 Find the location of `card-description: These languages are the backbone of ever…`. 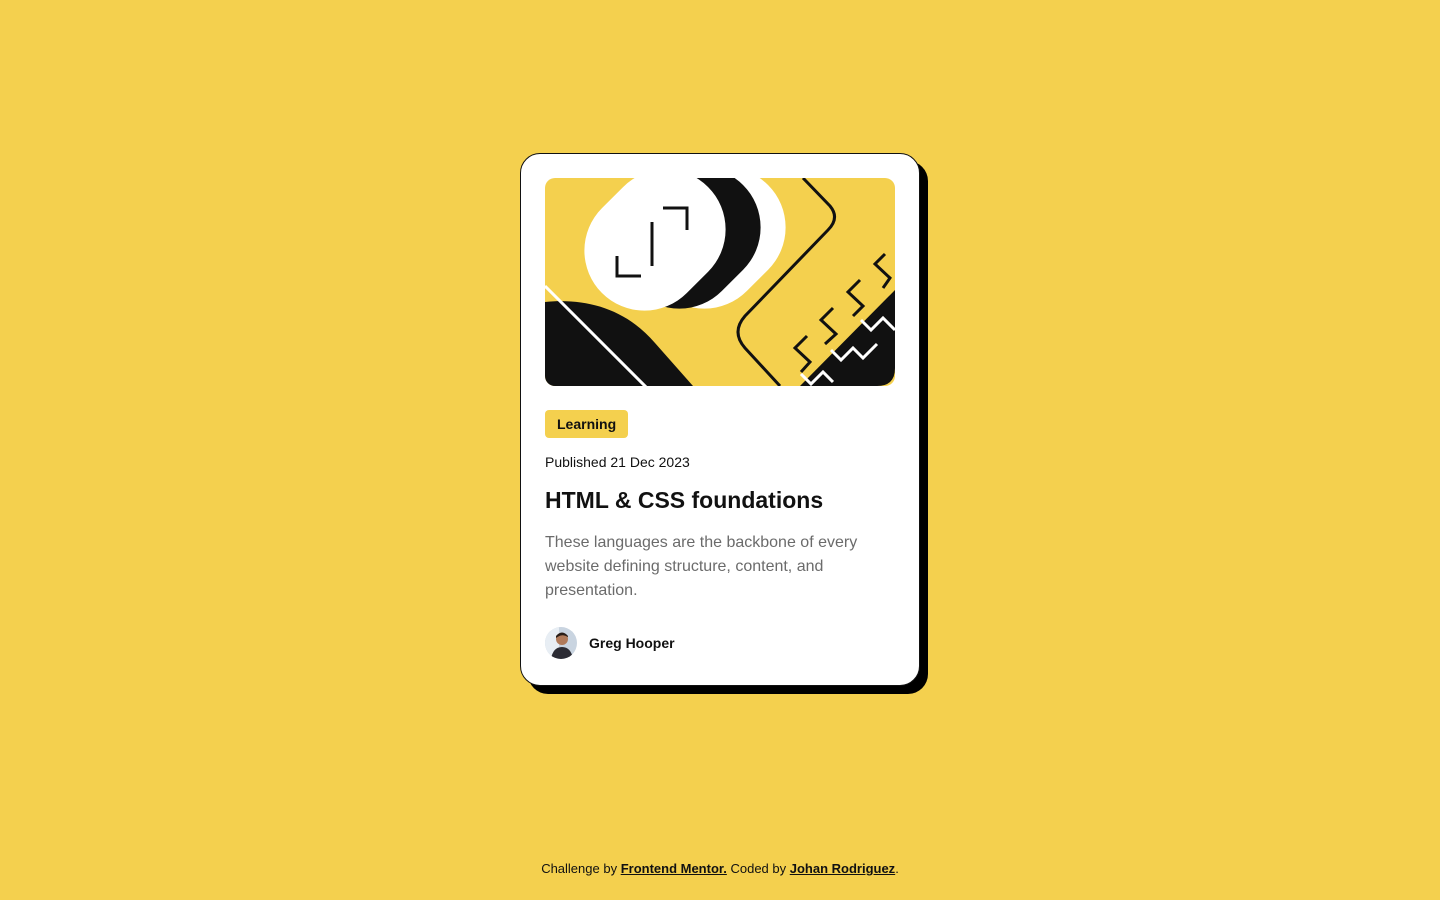

card-description: These languages are the backbone of ever… is located at coordinates (701, 566).